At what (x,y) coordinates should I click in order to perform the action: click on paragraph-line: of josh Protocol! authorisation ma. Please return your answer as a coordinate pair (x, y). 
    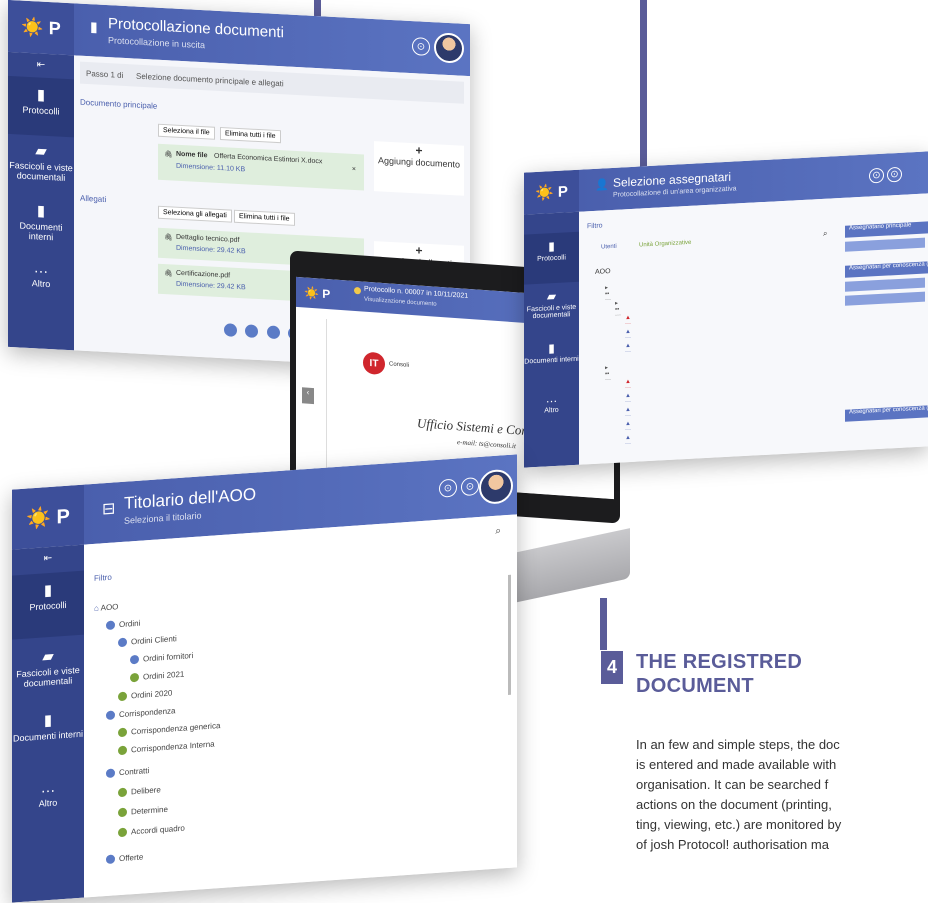
    Looking at the image, I should click on (732, 844).